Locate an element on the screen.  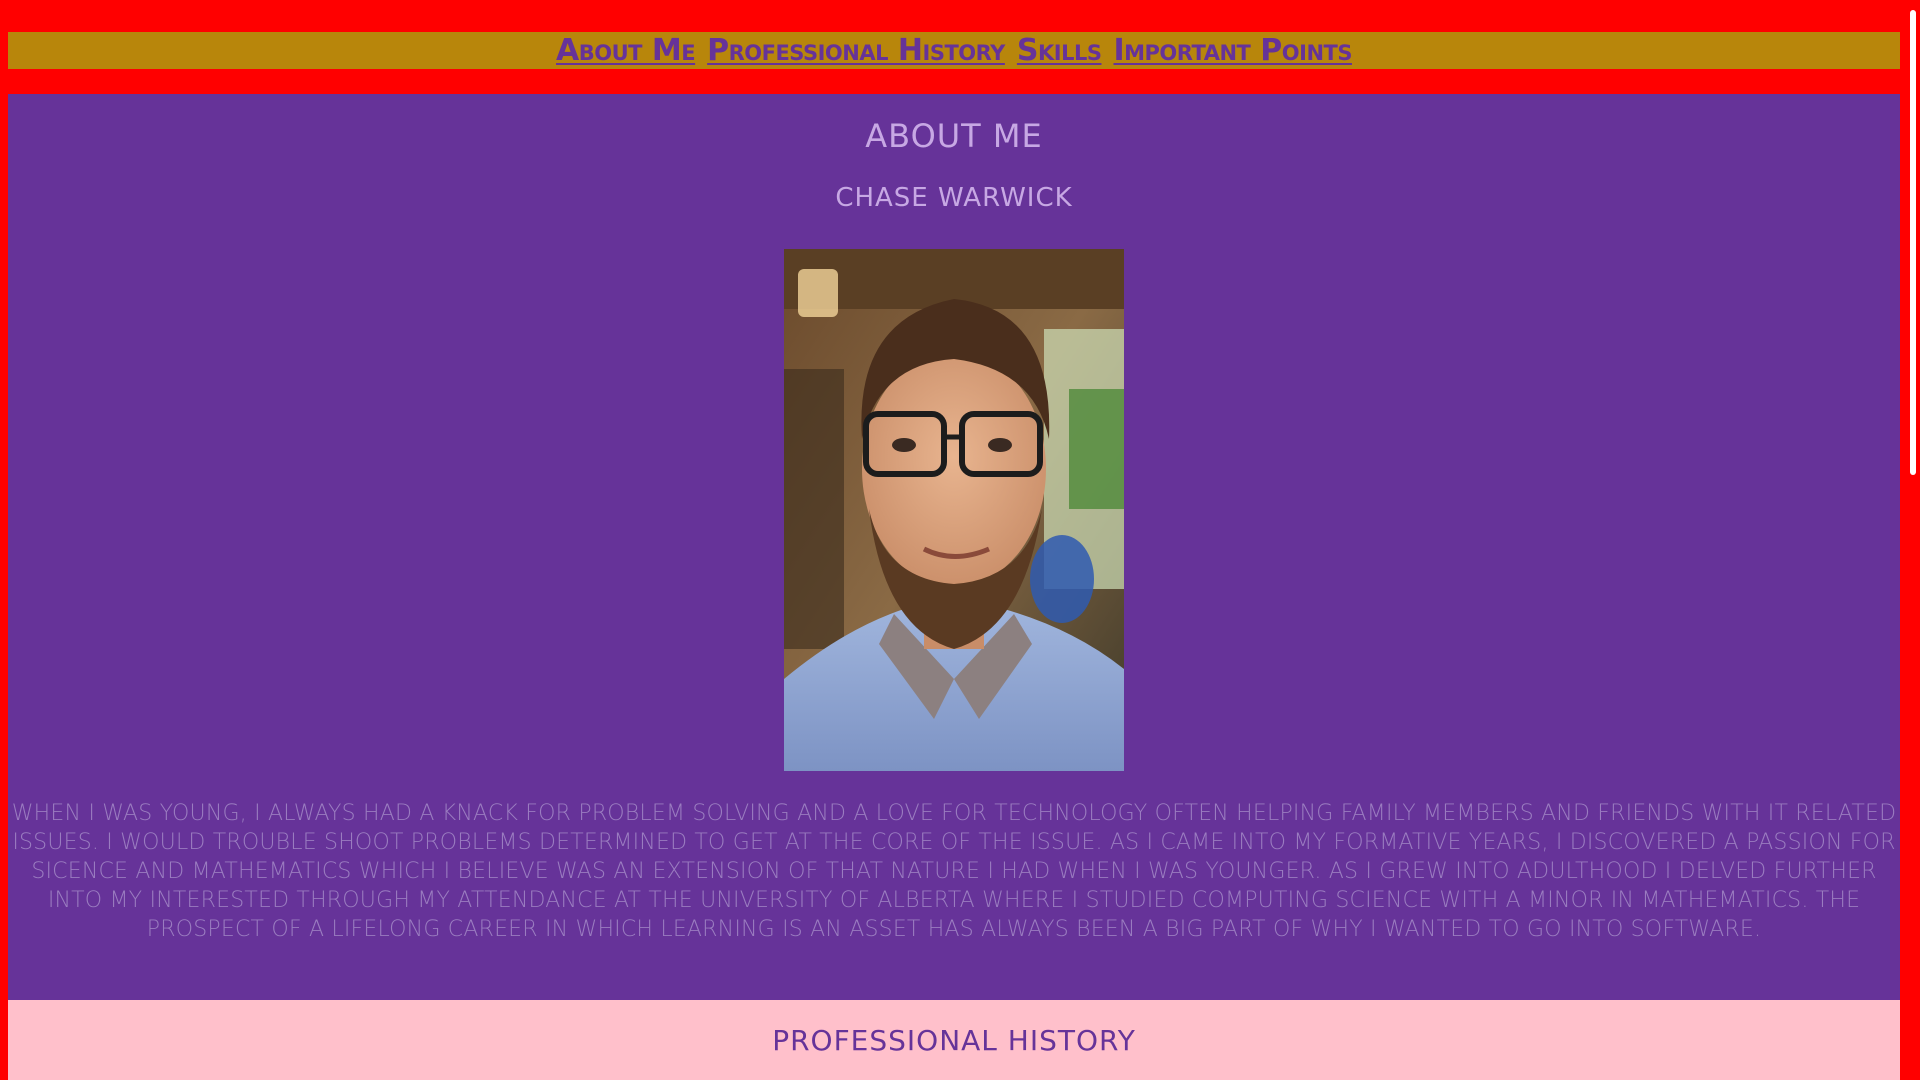
nav-link-professional-history: Professional History is located at coordinates (856, 50).